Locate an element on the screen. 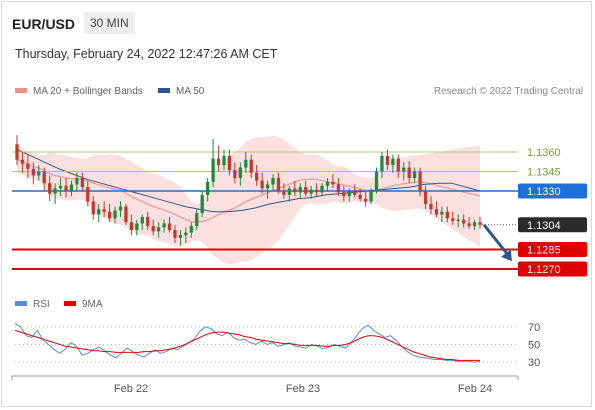  level-label-1.1360: 1.1360 is located at coordinates (544, 153).